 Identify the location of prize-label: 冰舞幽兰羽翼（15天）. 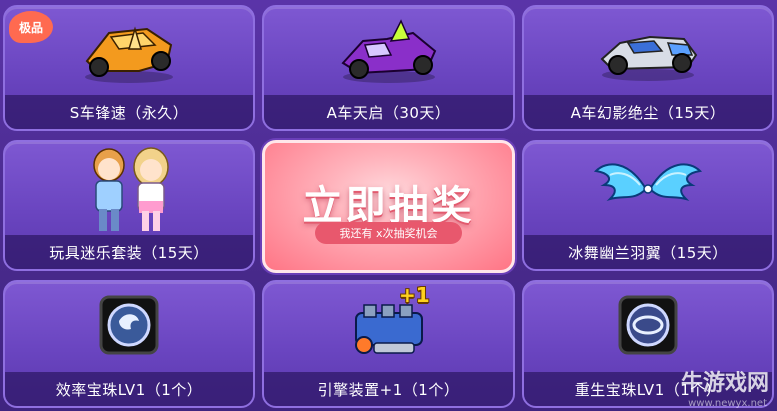
(648, 252).